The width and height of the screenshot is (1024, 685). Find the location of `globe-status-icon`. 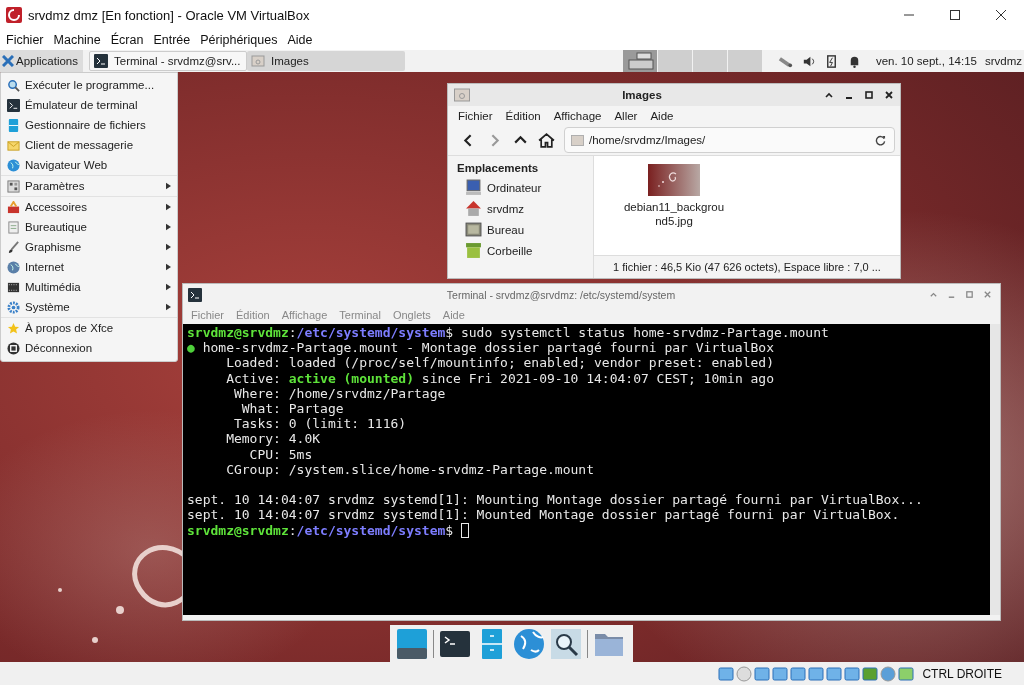

globe-status-icon is located at coordinates (888, 673).